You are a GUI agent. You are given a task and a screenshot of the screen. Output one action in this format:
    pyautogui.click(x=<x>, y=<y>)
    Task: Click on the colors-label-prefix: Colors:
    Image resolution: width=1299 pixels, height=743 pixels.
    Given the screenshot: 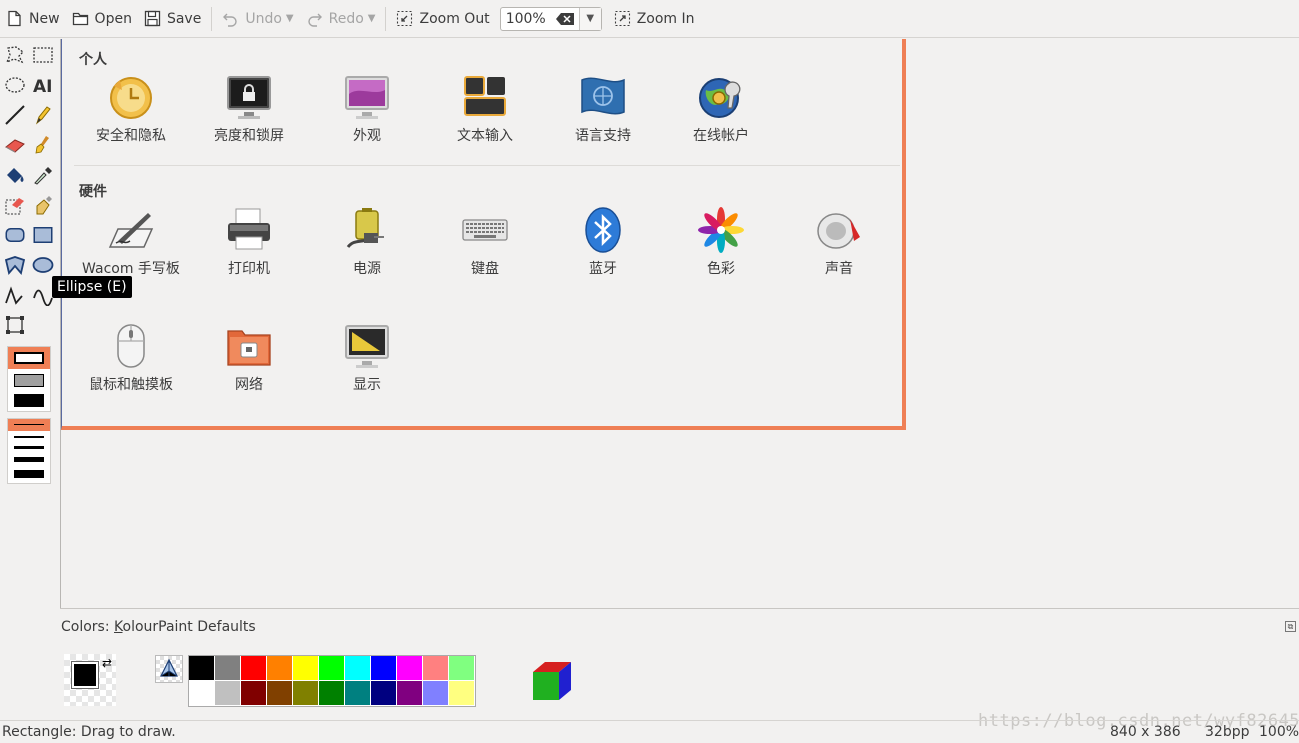 What is the action you would take?
    pyautogui.click(x=88, y=627)
    